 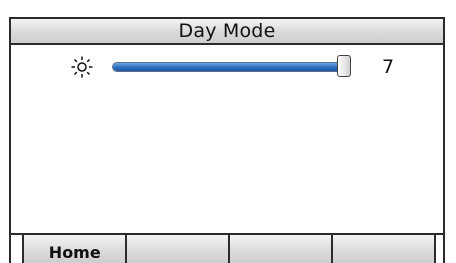 I want to click on brightness-sun-icon, so click(x=82, y=67).